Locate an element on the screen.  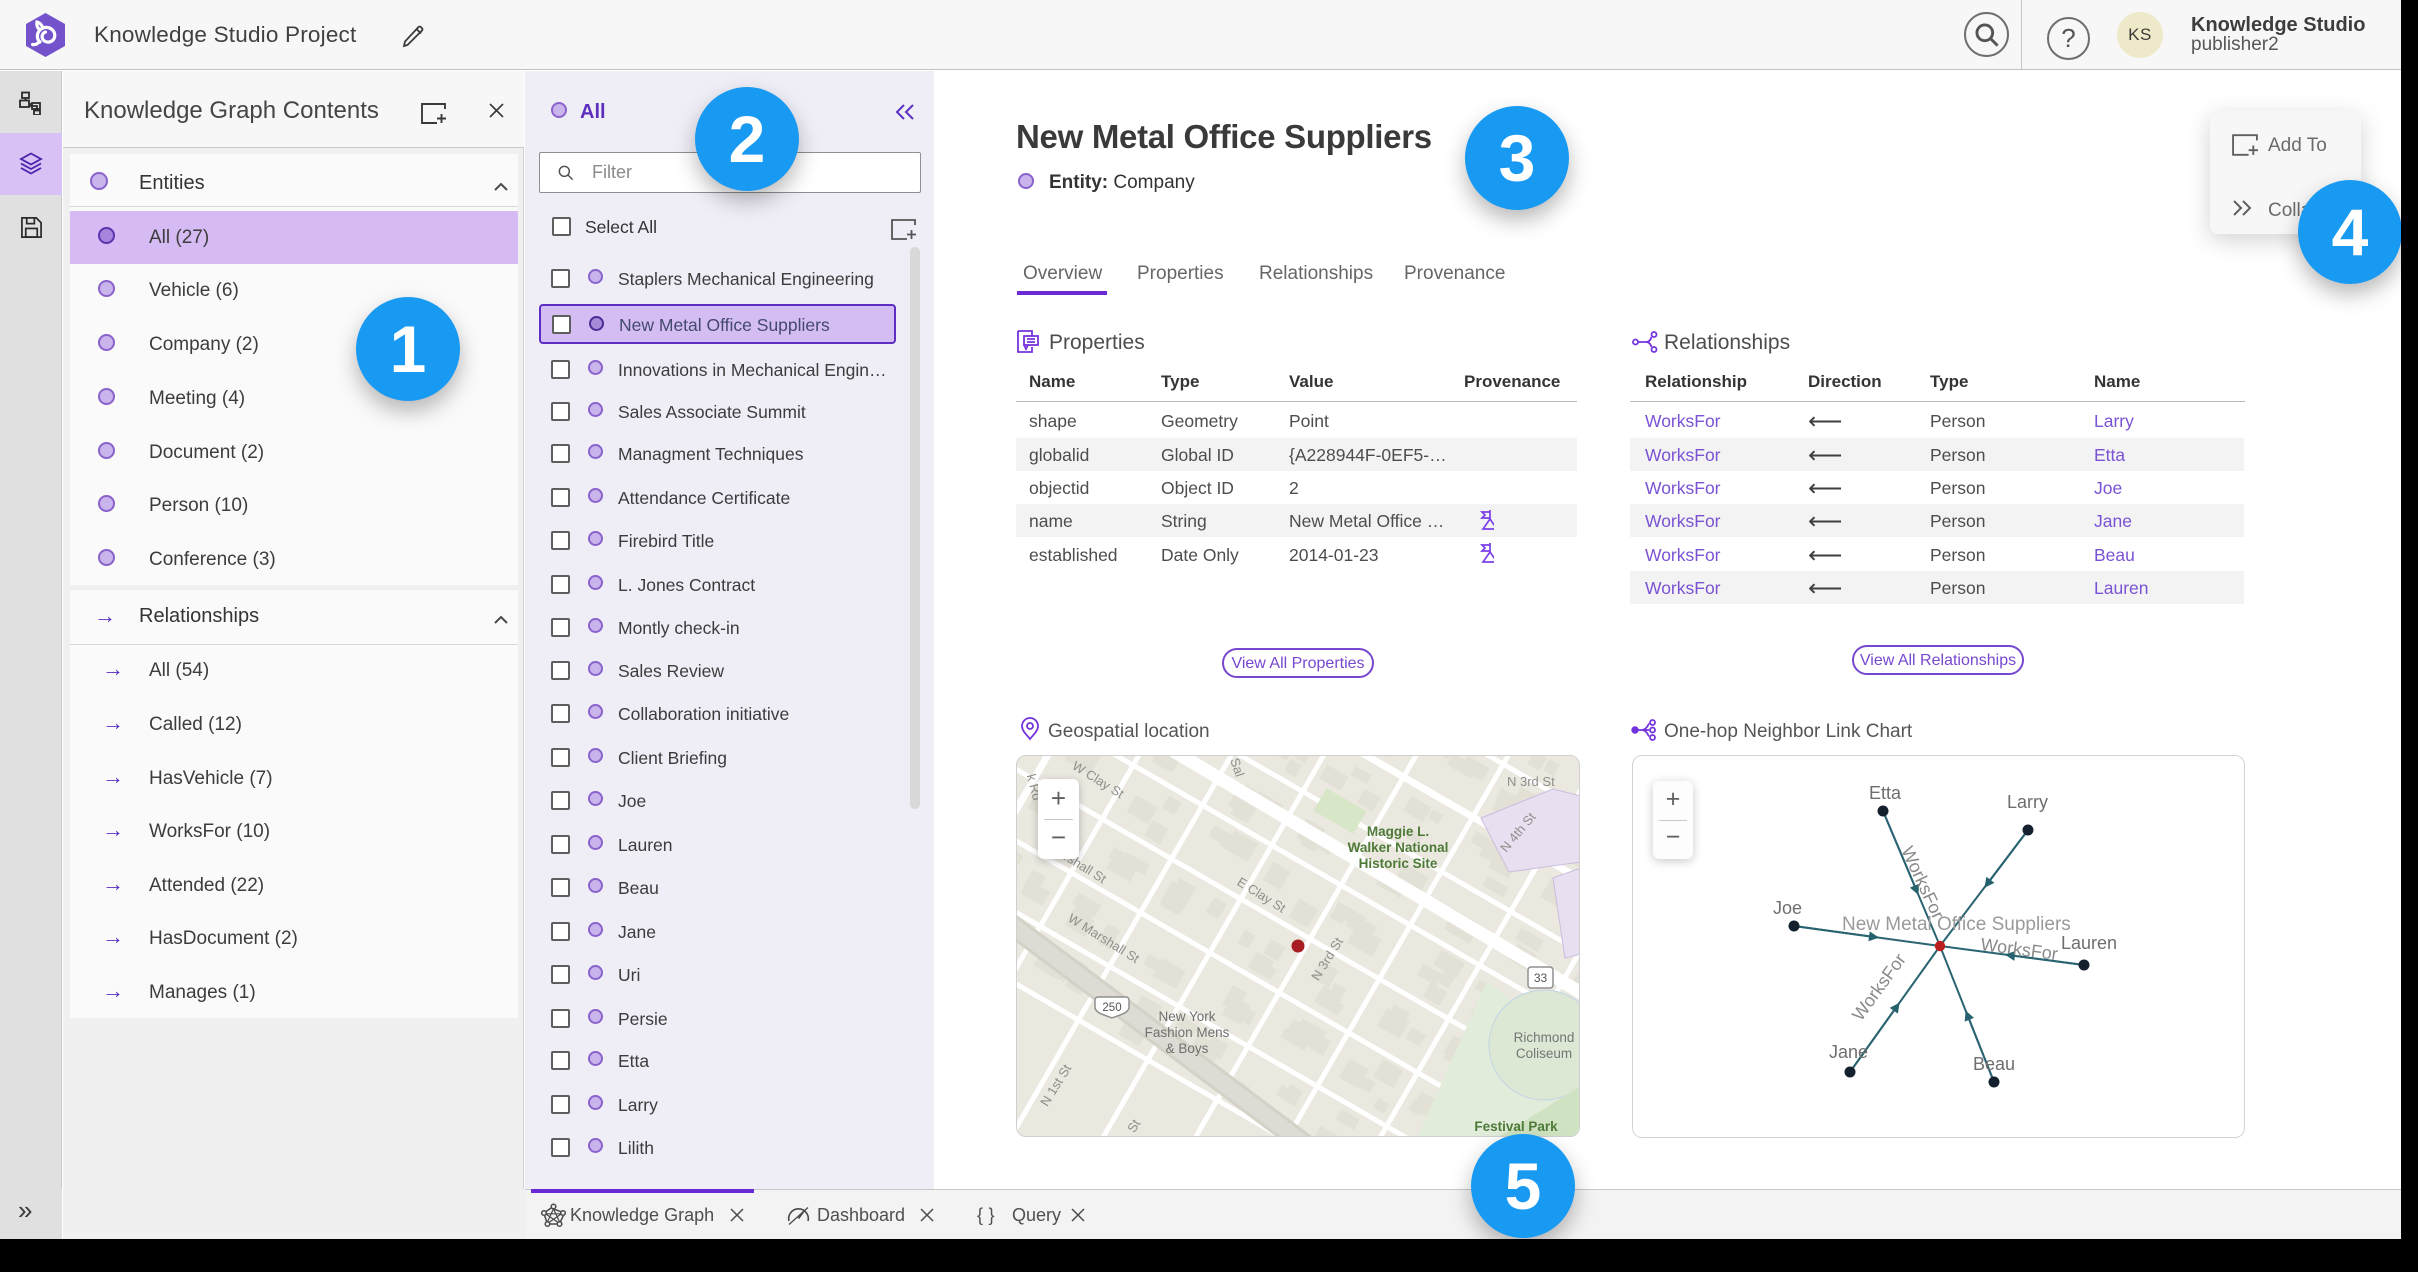
svg-text: New York is located at coordinates (1186, 1016).